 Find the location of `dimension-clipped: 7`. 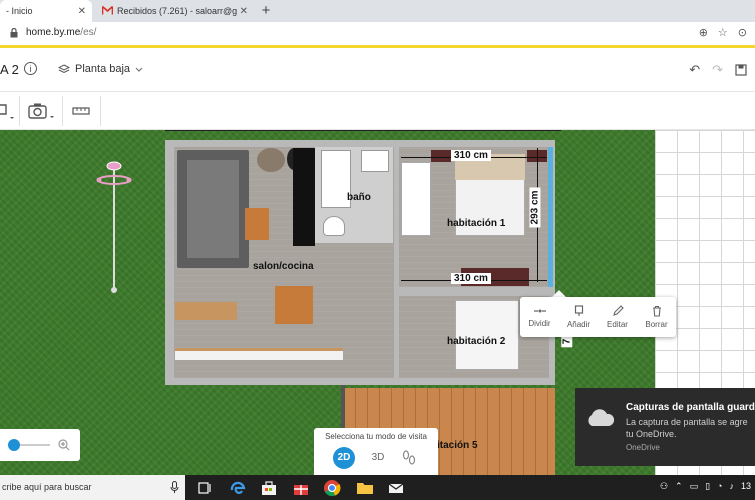

dimension-clipped: 7 is located at coordinates (567, 341).